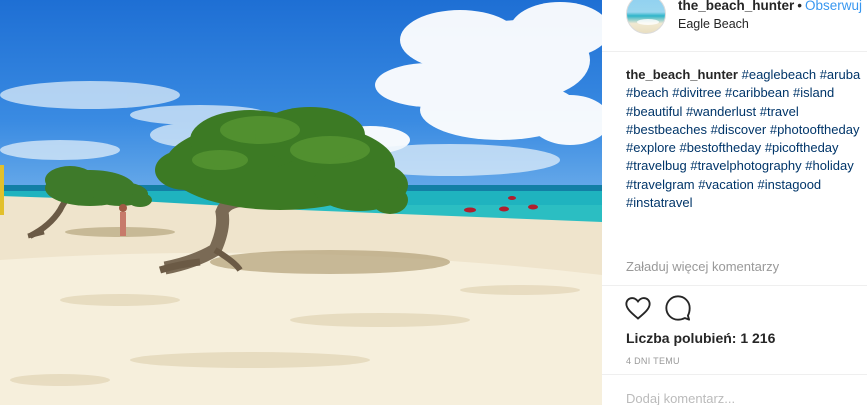 The image size is (867, 405). What do you see at coordinates (833, 6) in the screenshot?
I see `follow-button: Obserwuj` at bounding box center [833, 6].